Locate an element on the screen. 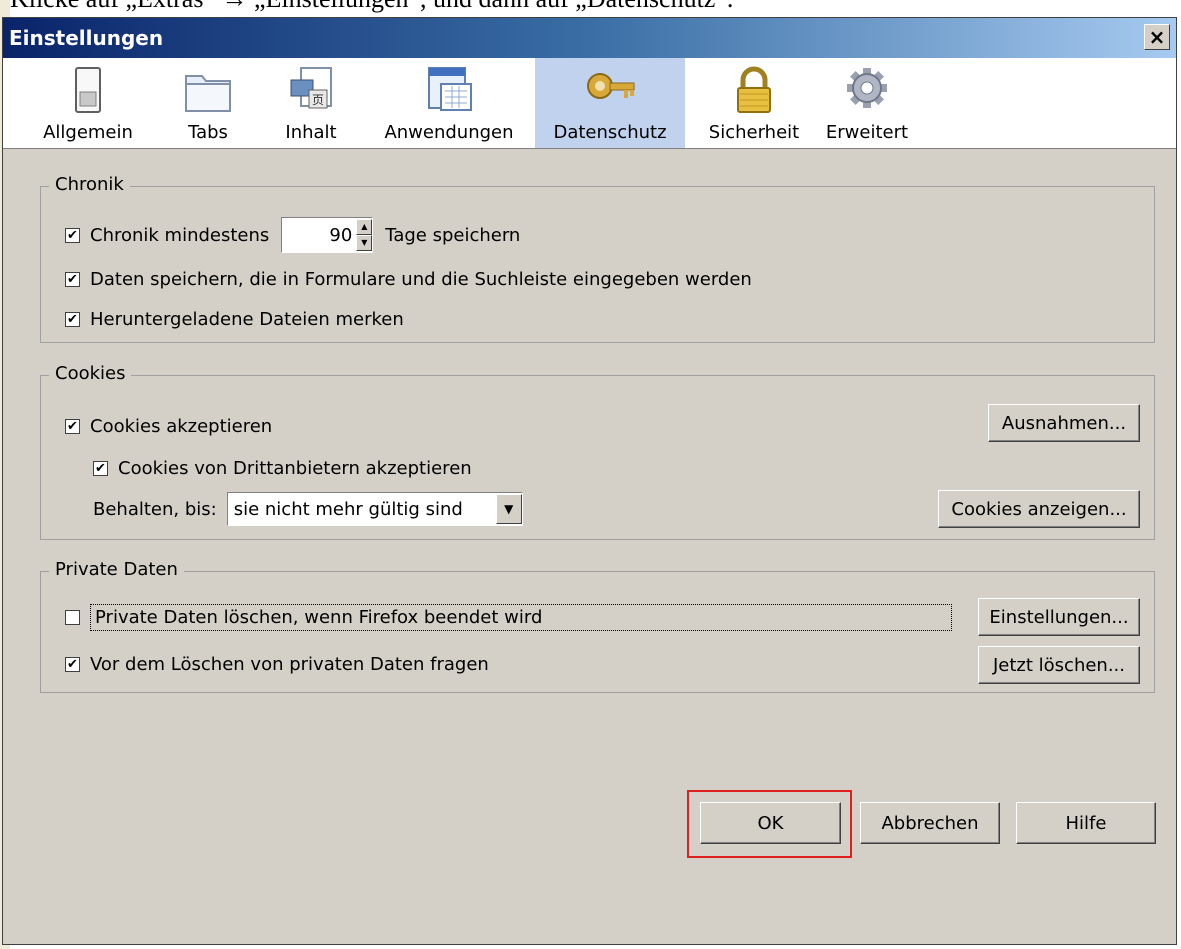 Image resolution: width=1181 pixels, height=949 pixels. ask-before-clear-checkbox: ✔ is located at coordinates (72, 664).